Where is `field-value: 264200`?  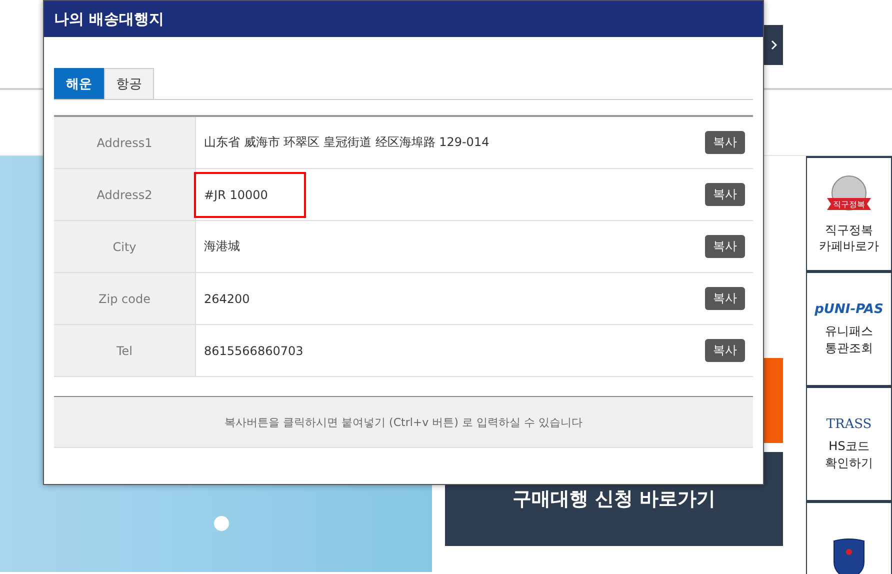 field-value: 264200 is located at coordinates (227, 299).